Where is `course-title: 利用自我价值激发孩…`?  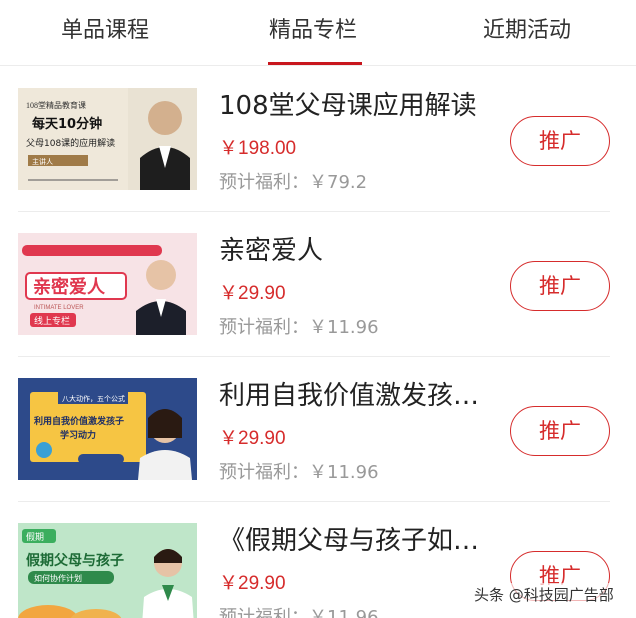
course-title: 利用自我价值激发孩… is located at coordinates (364, 393).